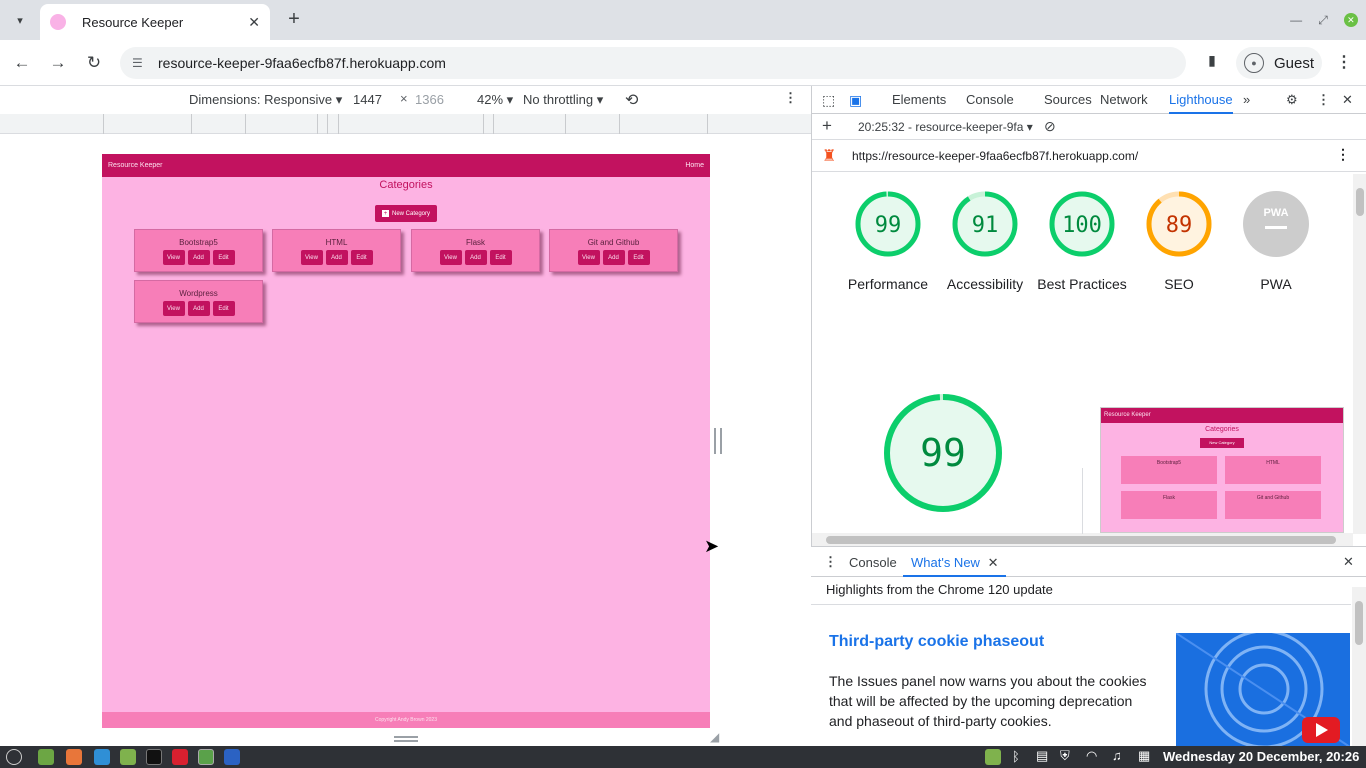 Image resolution: width=1366 pixels, height=768 pixels. I want to click on drawer-scrollbar, so click(1359, 667).